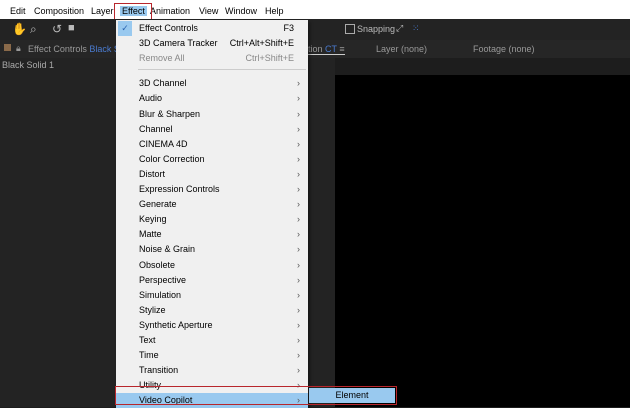 The image size is (630, 408). What do you see at coordinates (125, 28) in the screenshot?
I see `checkmark-icon: ✓` at bounding box center [125, 28].